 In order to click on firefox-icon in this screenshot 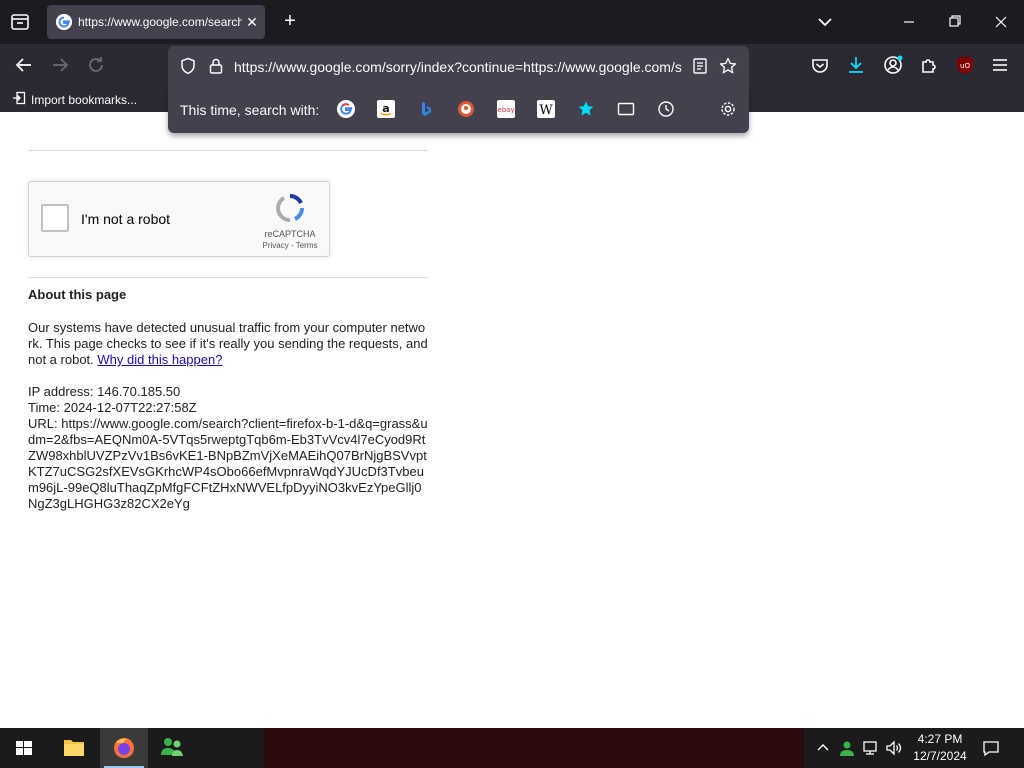, I will do `click(124, 748)`.